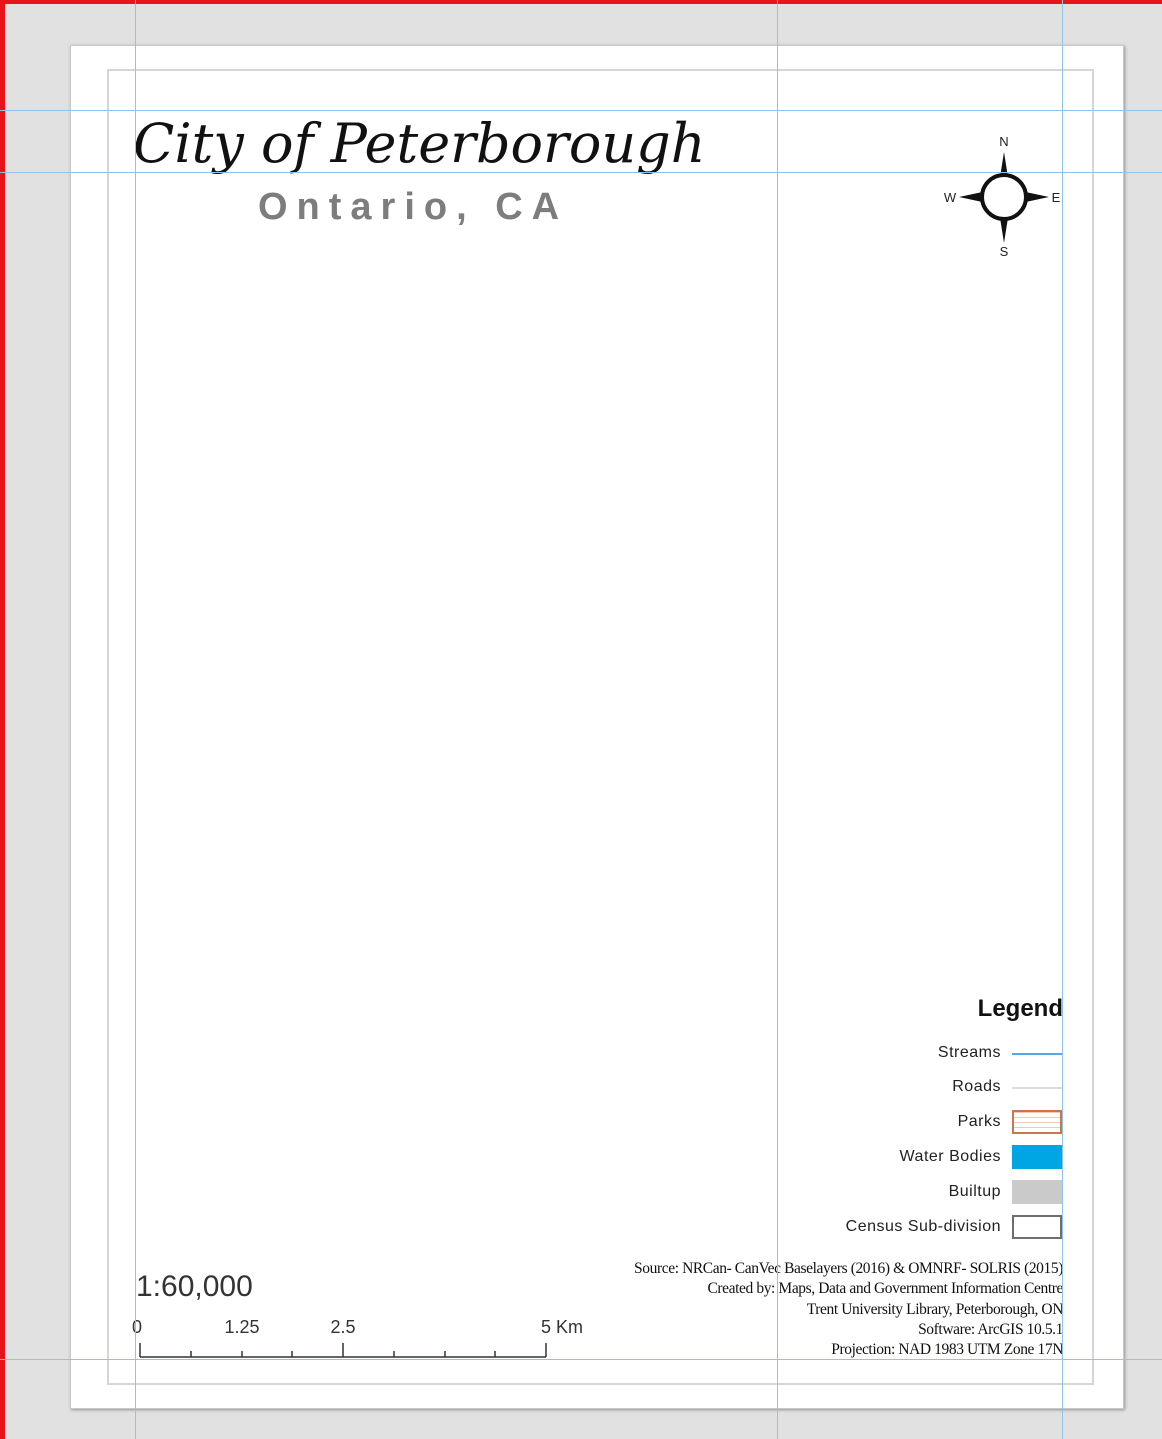 The image size is (1162, 1439). I want to click on legend-title: Legend, so click(996, 1009).